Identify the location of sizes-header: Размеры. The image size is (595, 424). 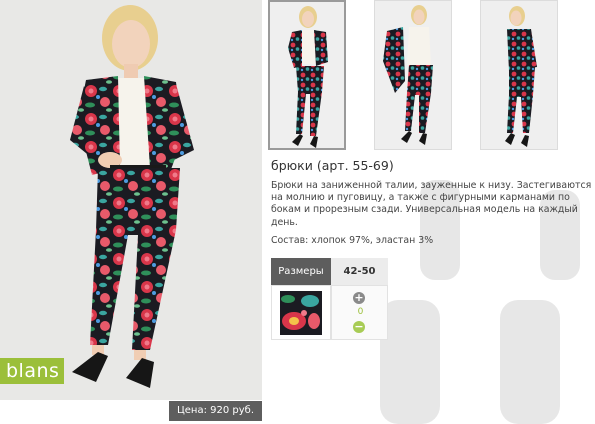
(301, 271).